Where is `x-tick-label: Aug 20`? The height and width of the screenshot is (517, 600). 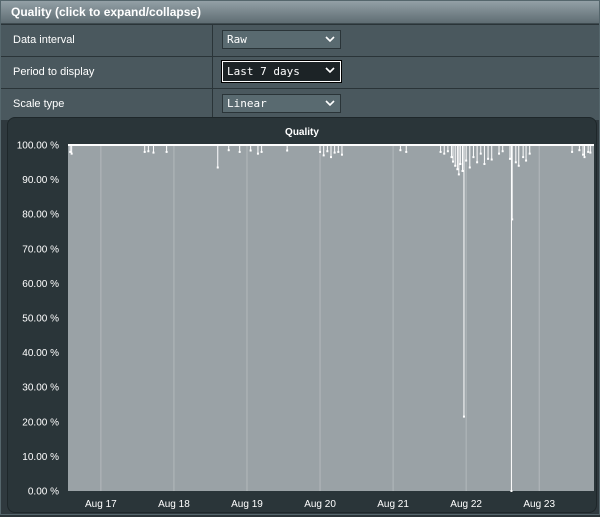 x-tick-label: Aug 20 is located at coordinates (320, 504).